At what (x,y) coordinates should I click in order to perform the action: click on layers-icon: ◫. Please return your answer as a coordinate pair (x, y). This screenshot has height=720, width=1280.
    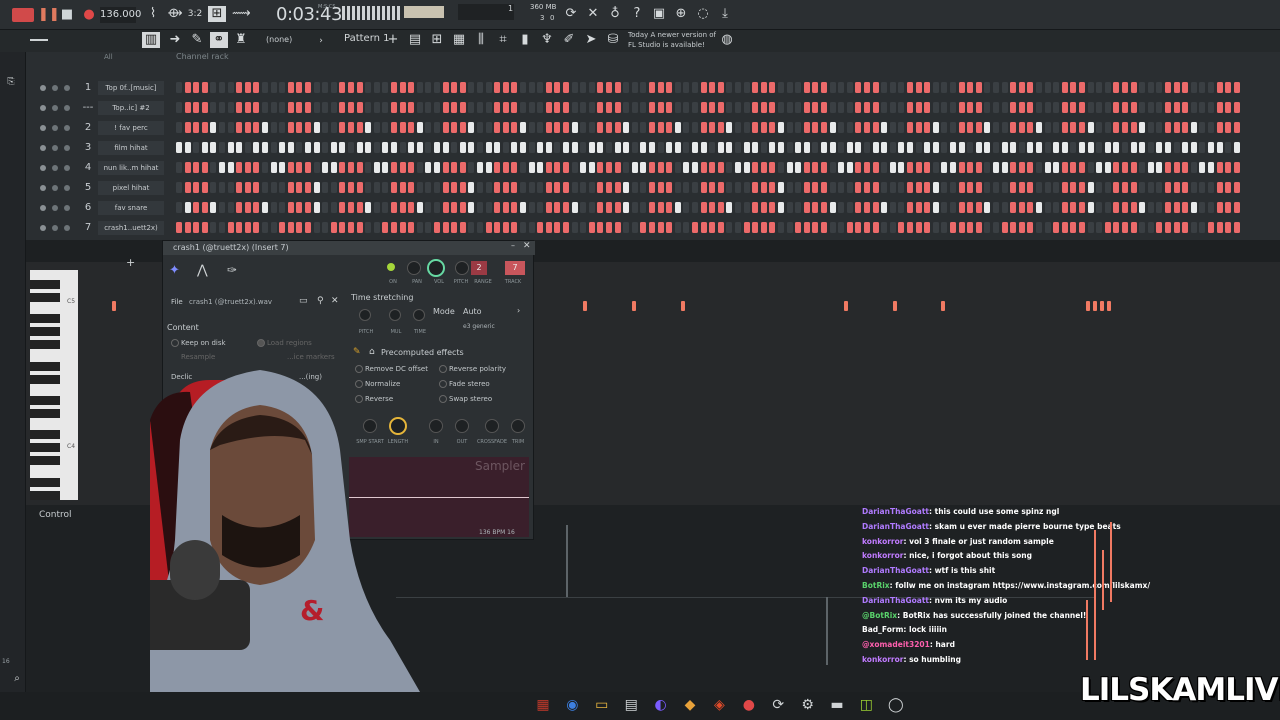
    Looking at the image, I should click on (866, 705).